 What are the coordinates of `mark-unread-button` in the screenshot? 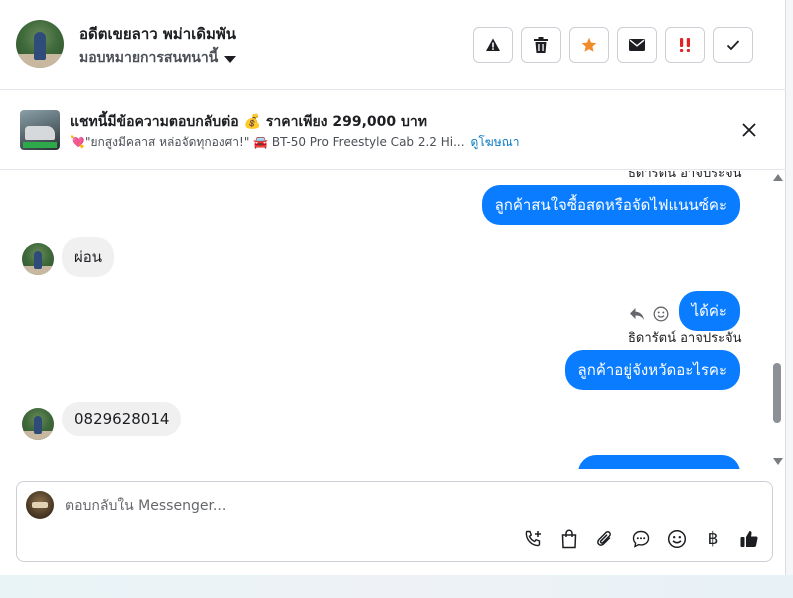 It's located at (637, 45).